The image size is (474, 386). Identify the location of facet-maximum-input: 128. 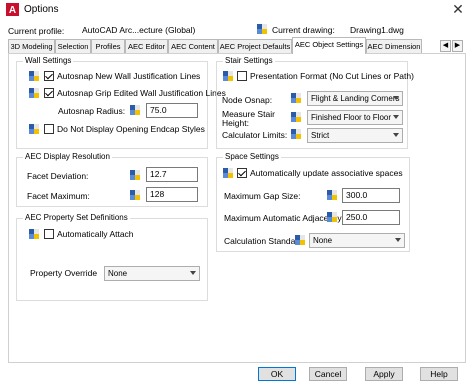
(172, 194).